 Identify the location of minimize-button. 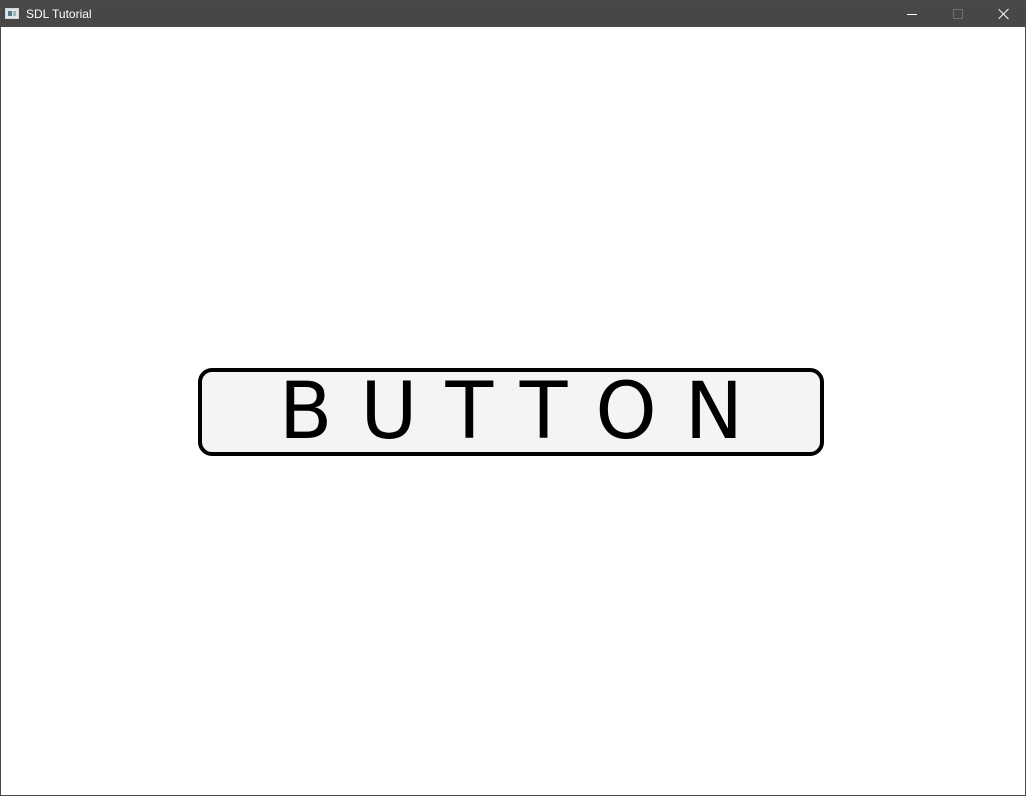
(912, 14).